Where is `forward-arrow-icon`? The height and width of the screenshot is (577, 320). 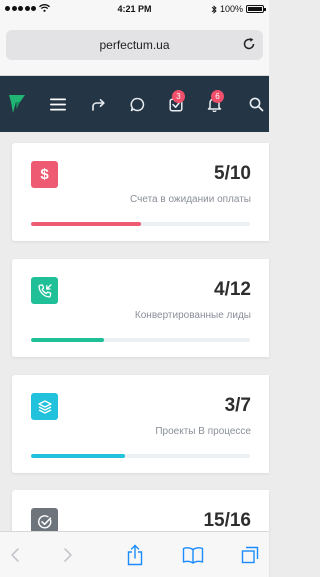
forward-arrow-icon is located at coordinates (98, 104).